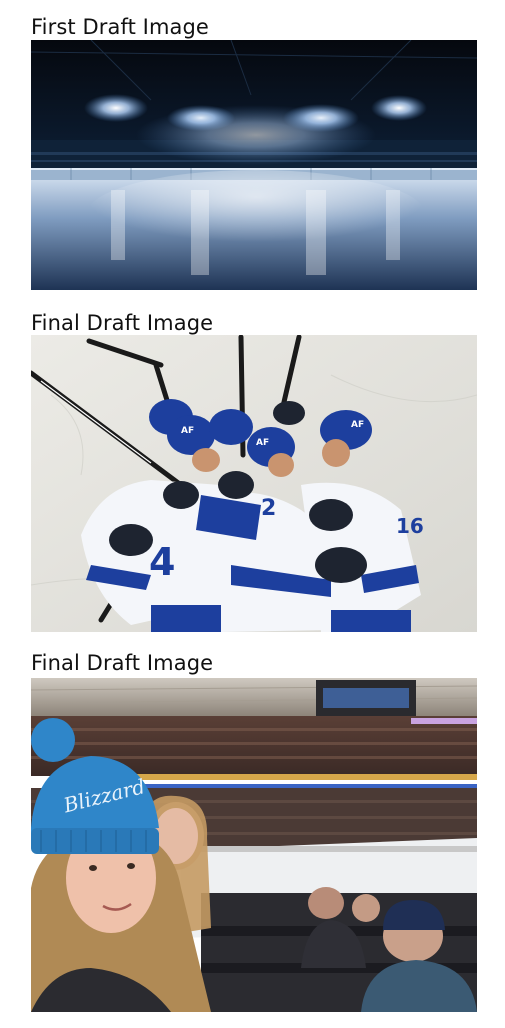 This screenshot has height=1028, width=505. What do you see at coordinates (120, 27) in the screenshot?
I see `section-title: First Draft Image` at bounding box center [120, 27].